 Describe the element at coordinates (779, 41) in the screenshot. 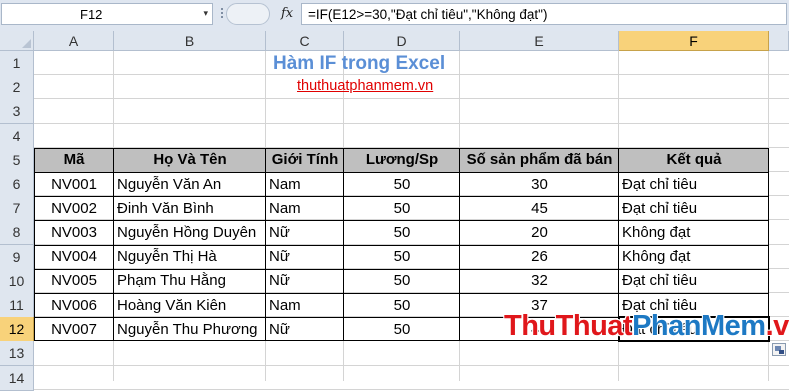

I see `column-header-partial` at that location.